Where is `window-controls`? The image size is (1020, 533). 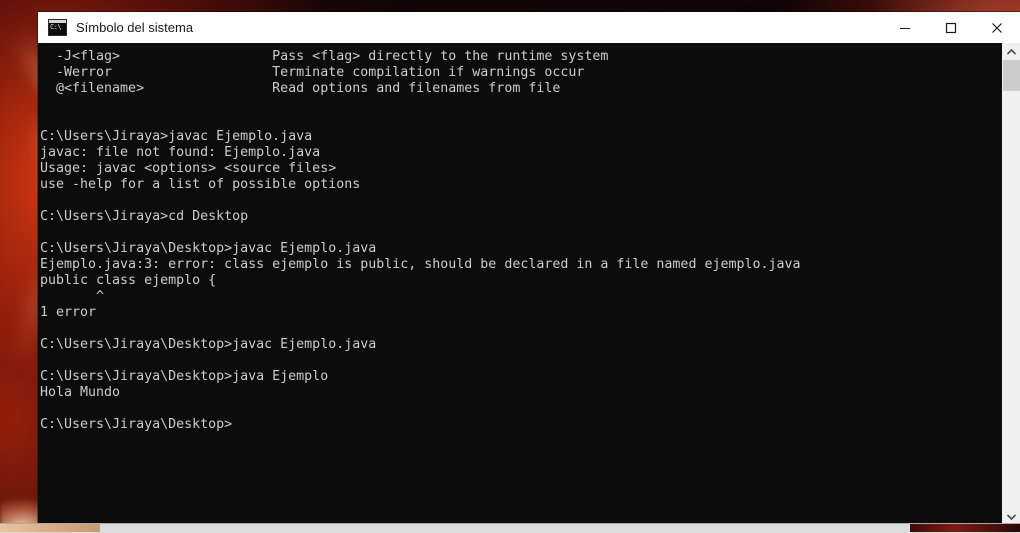
window-controls is located at coordinates (951, 27).